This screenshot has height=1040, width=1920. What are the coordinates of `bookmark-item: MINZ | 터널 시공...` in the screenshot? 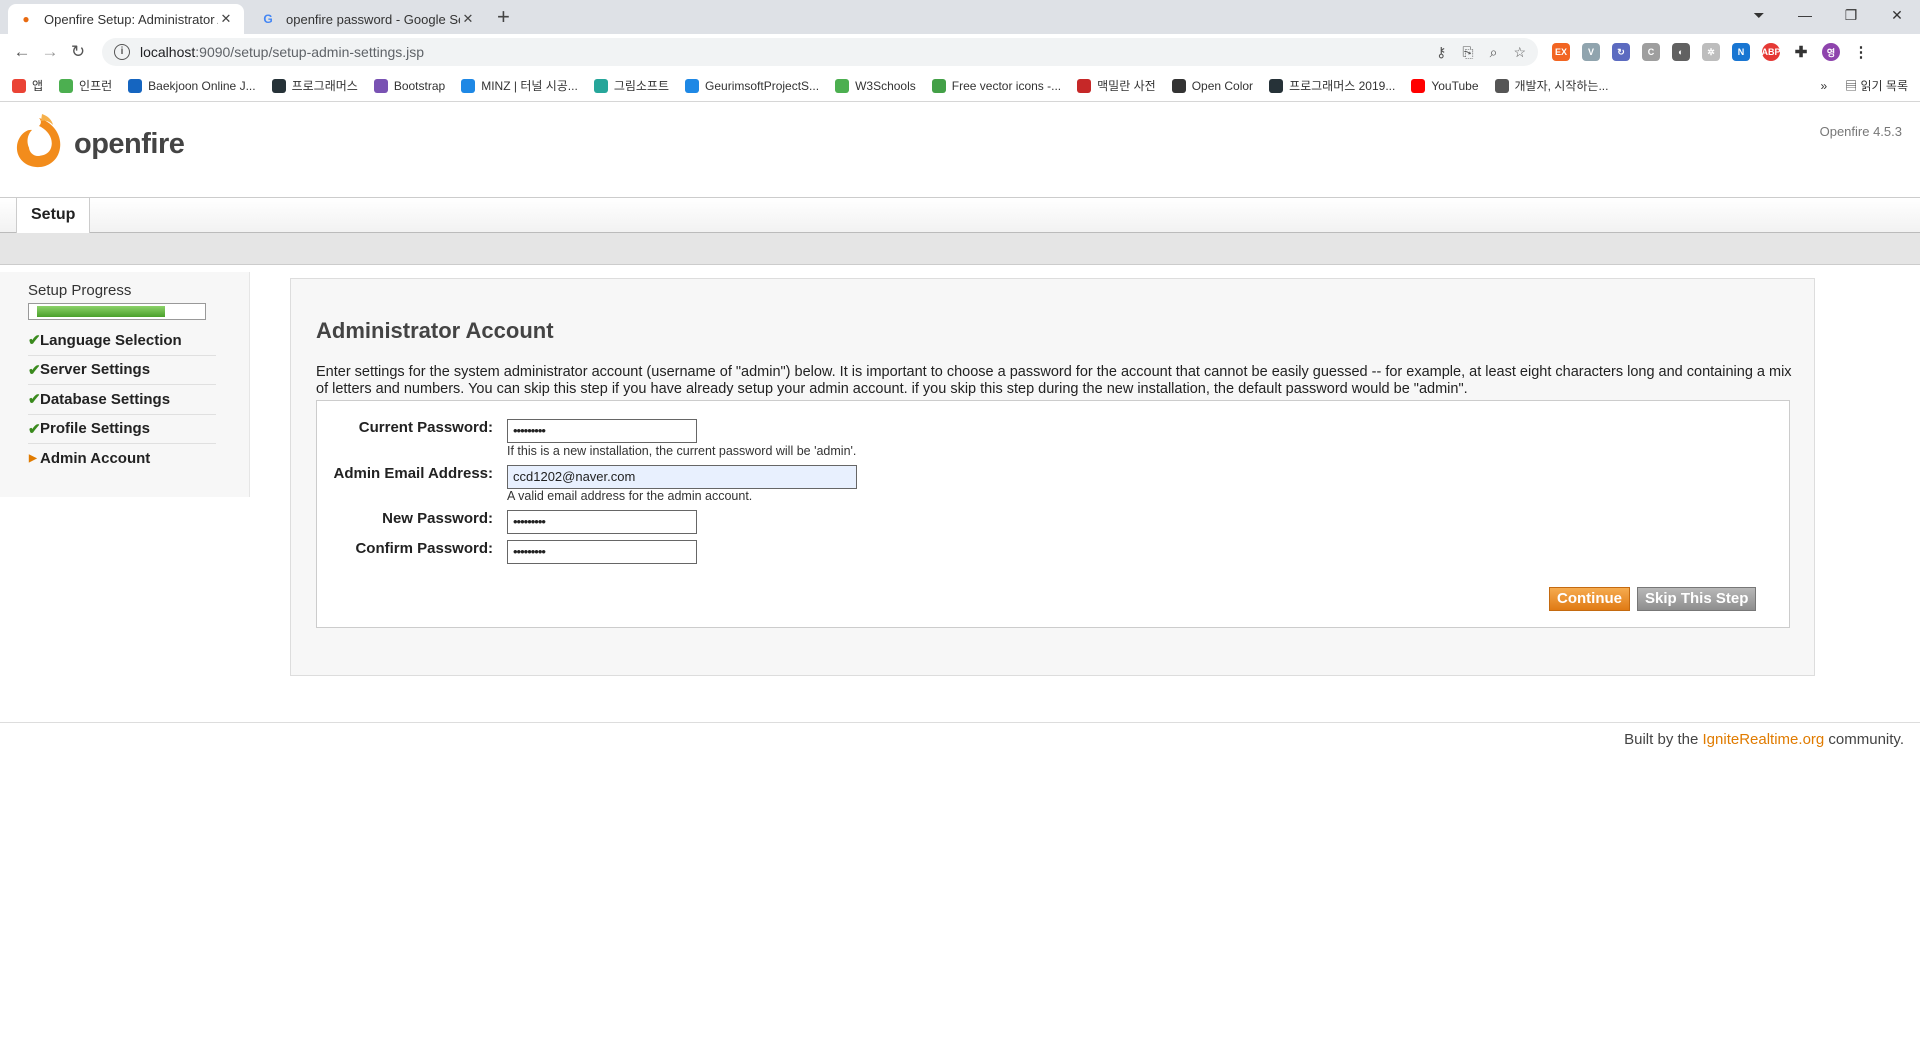 It's located at (519, 85).